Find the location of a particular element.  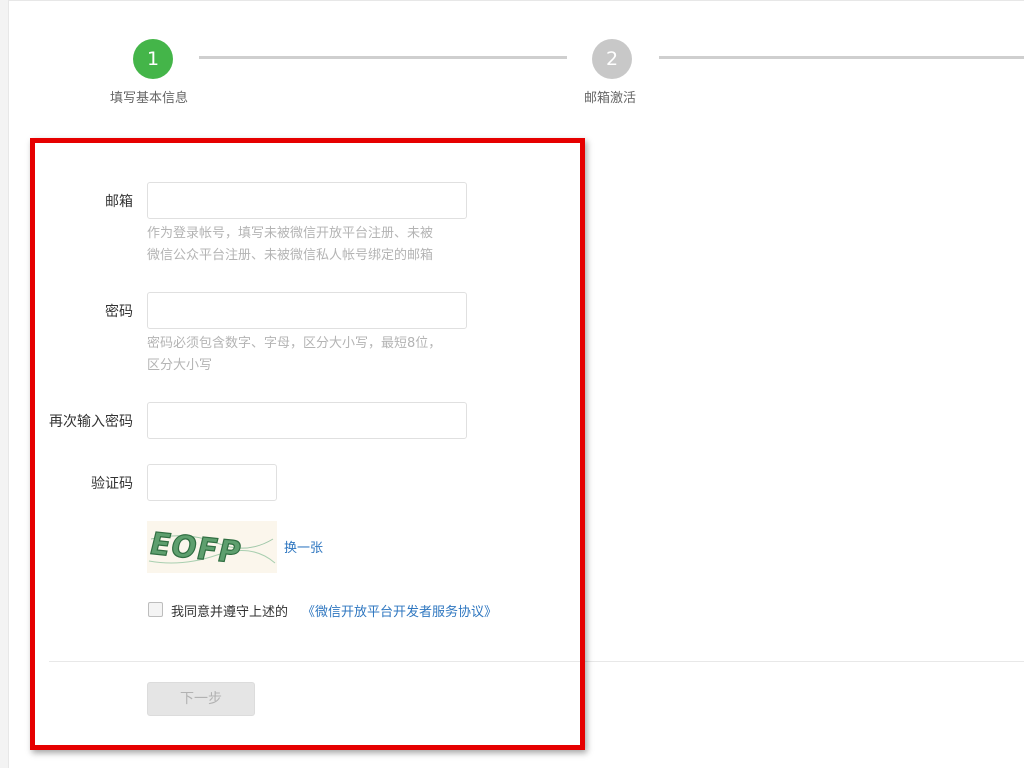

agreement-checkbox is located at coordinates (155, 609).